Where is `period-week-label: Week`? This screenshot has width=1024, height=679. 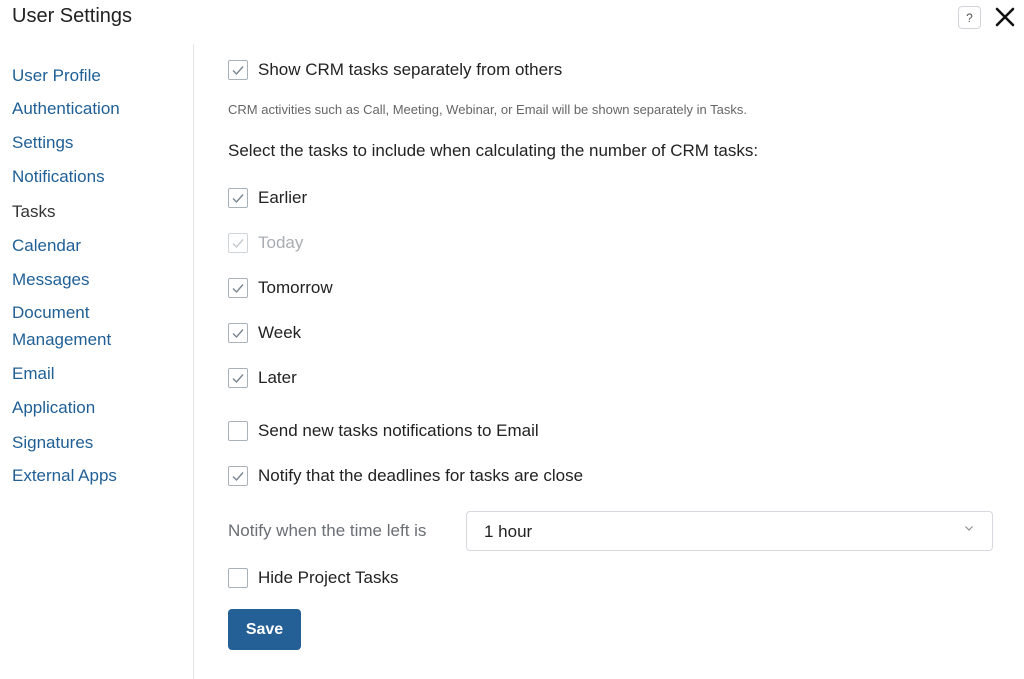
period-week-label: Week is located at coordinates (280, 332).